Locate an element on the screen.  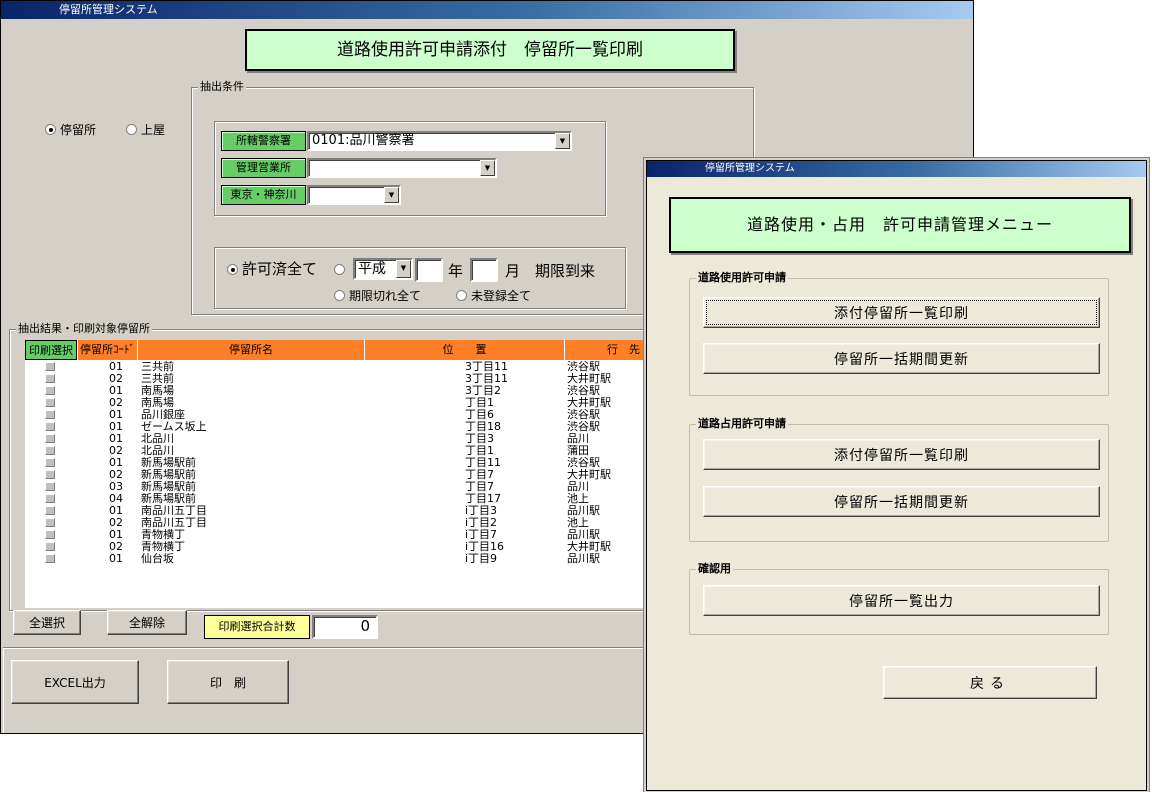
table-row: 01 三共前 3丁目11 渋谷駅 is located at coordinates (335, 367).